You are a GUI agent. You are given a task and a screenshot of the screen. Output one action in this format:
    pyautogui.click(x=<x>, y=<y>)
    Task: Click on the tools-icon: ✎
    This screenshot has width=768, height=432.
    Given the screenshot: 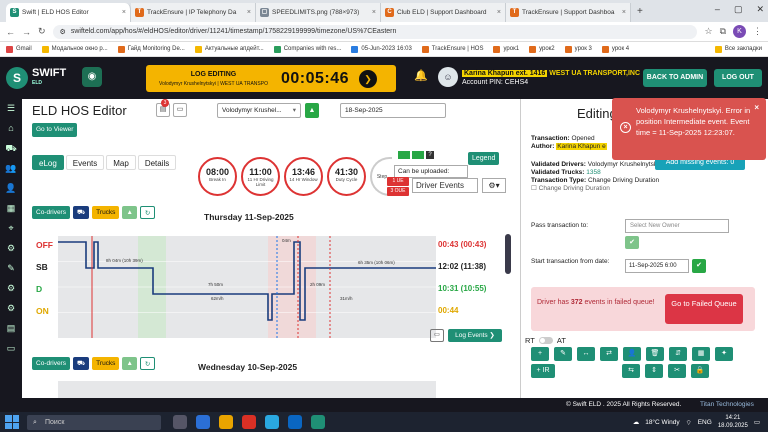 What is the action you would take?
    pyautogui.click(x=11, y=269)
    